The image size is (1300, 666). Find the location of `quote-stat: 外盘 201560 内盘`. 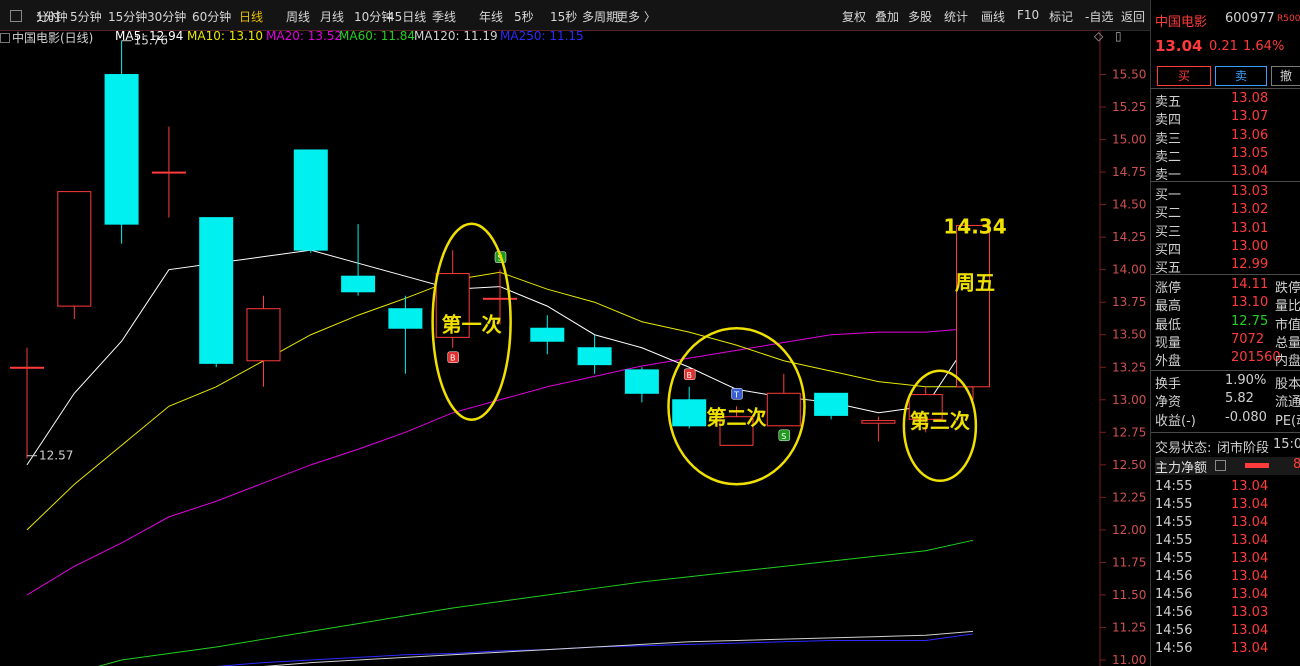

quote-stat: 外盘 201560 内盘 is located at coordinates (1227, 359).